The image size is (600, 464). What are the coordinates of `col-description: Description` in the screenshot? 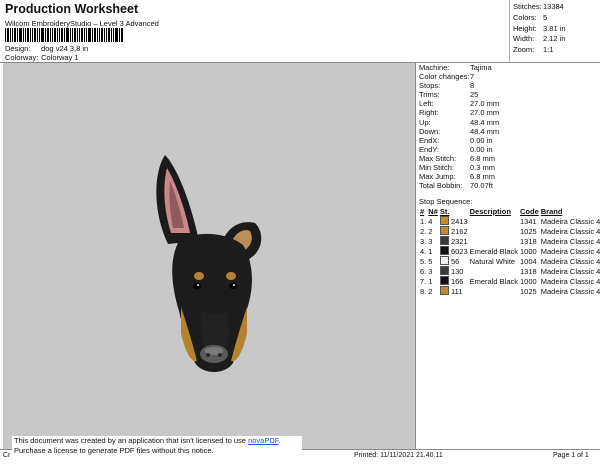 It's located at (490, 211).